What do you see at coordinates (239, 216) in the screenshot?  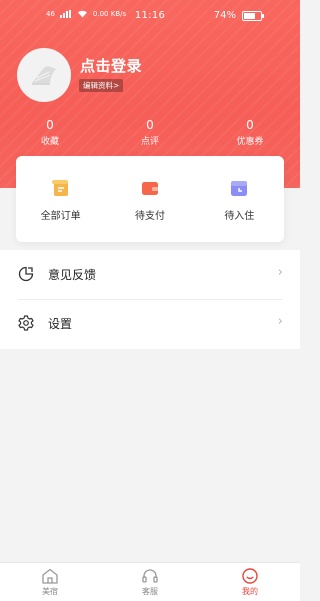 I see `order-label: 待入住` at bounding box center [239, 216].